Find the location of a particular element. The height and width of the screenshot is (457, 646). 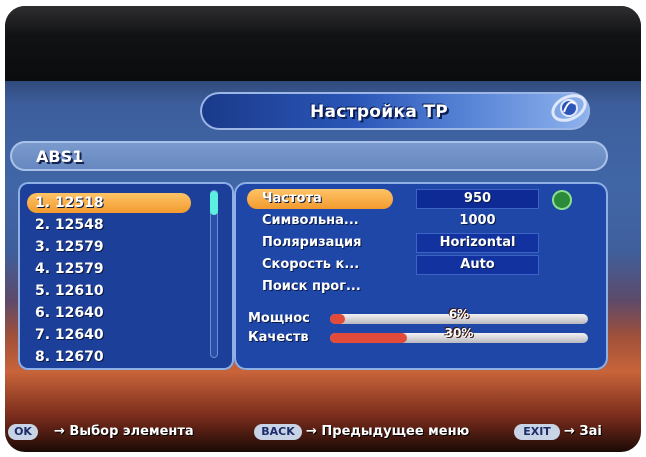

satellite-name: ABS1 is located at coordinates (60, 156).